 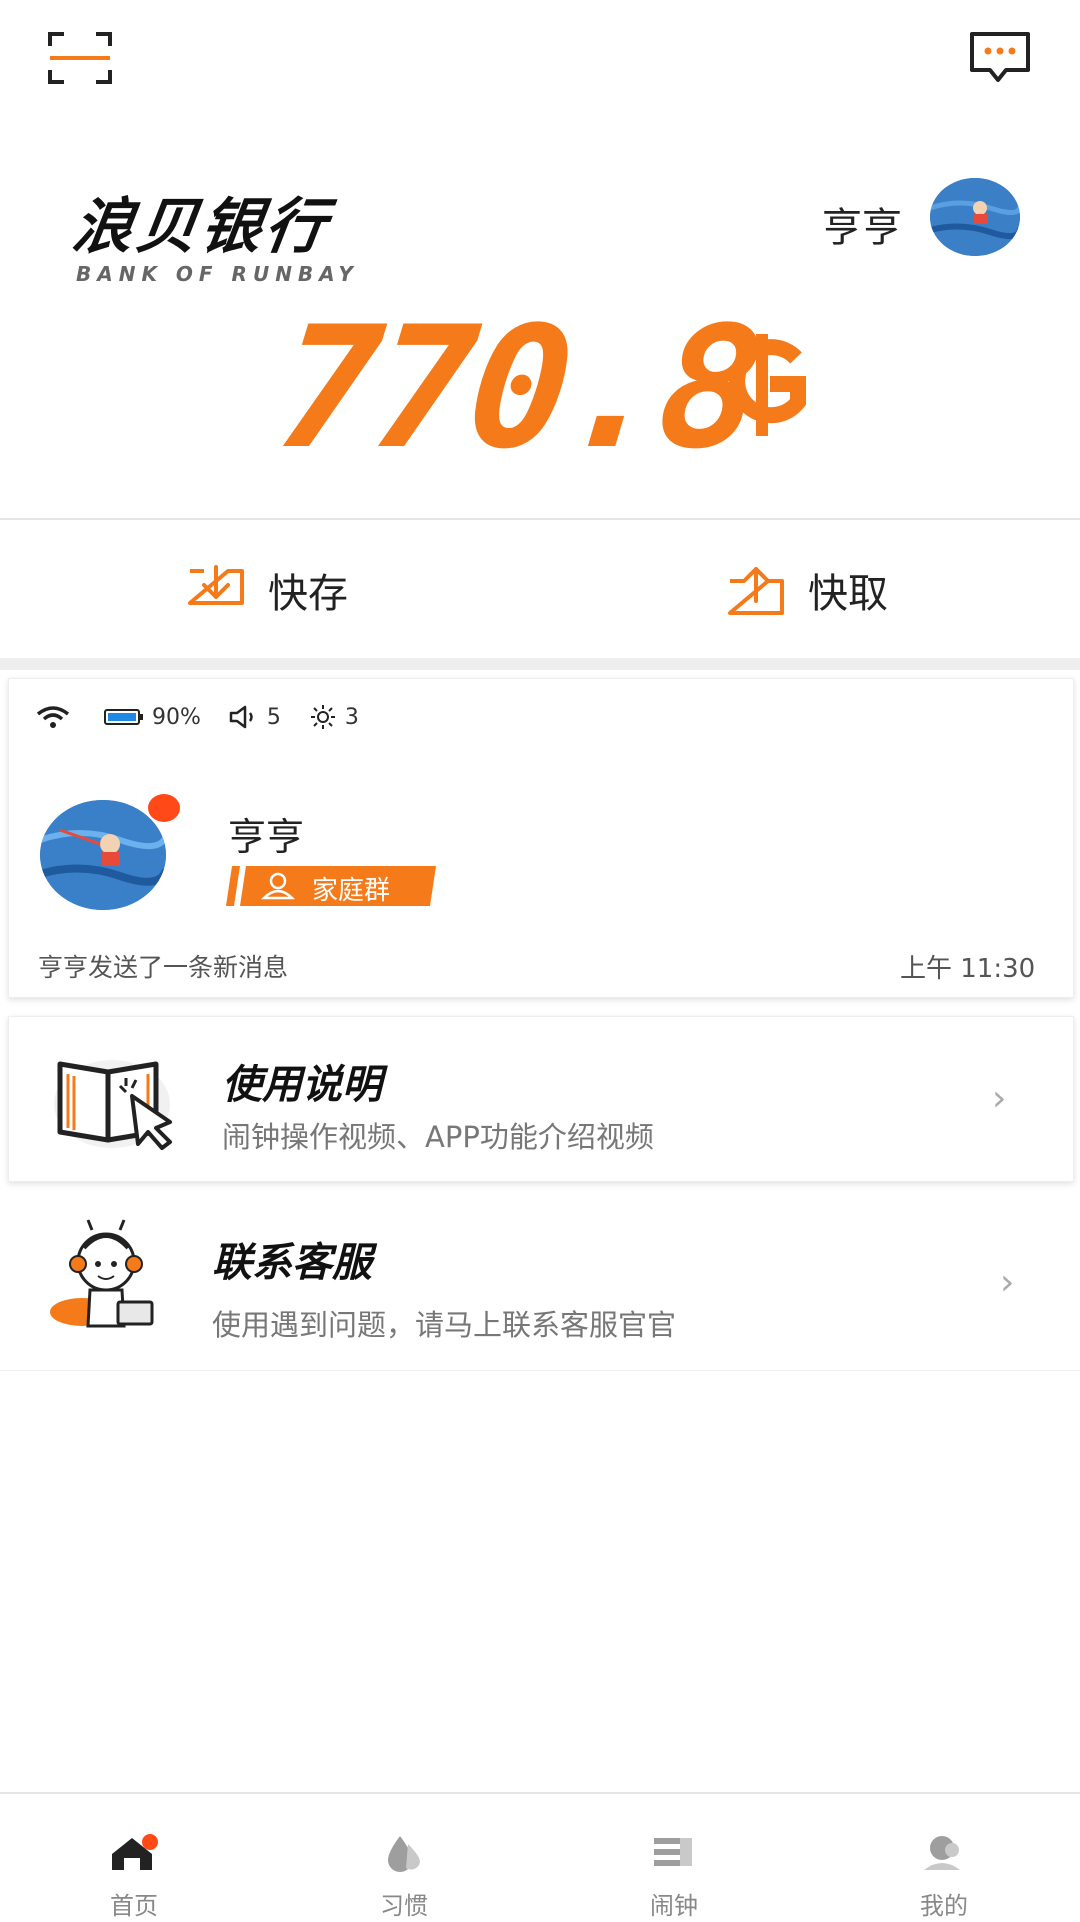 I want to click on guide-description: 闹钟操作视频、APP功能介绍视频, so click(x=438, y=1137).